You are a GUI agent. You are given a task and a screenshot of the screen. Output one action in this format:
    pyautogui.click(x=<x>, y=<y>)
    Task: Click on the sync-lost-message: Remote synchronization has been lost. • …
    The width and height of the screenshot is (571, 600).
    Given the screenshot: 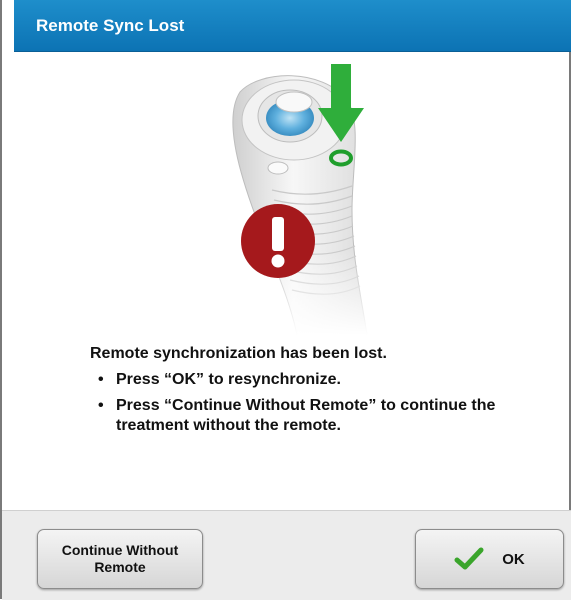 What is the action you would take?
    pyautogui.click(x=310, y=393)
    